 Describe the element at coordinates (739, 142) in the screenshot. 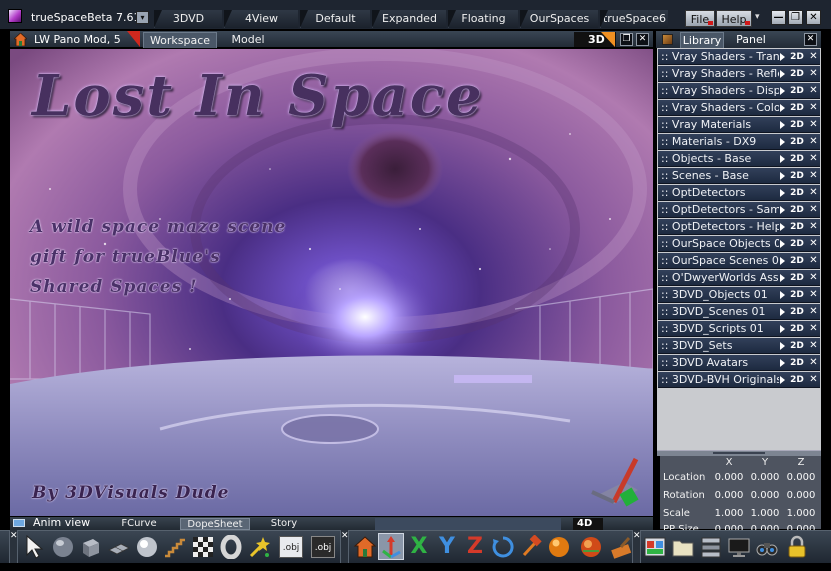

I see `library-item: :: Materials - DX9 2D ✕` at that location.